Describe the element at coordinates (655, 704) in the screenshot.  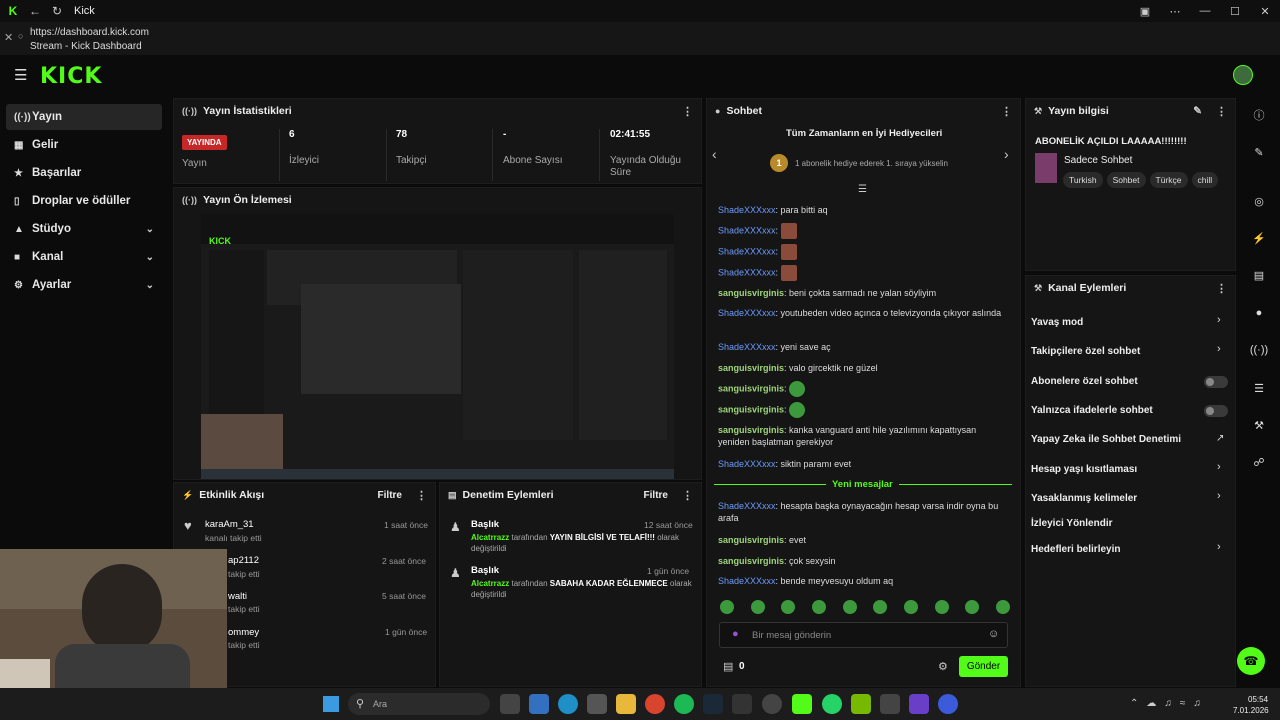
I see `chrome-icon` at that location.